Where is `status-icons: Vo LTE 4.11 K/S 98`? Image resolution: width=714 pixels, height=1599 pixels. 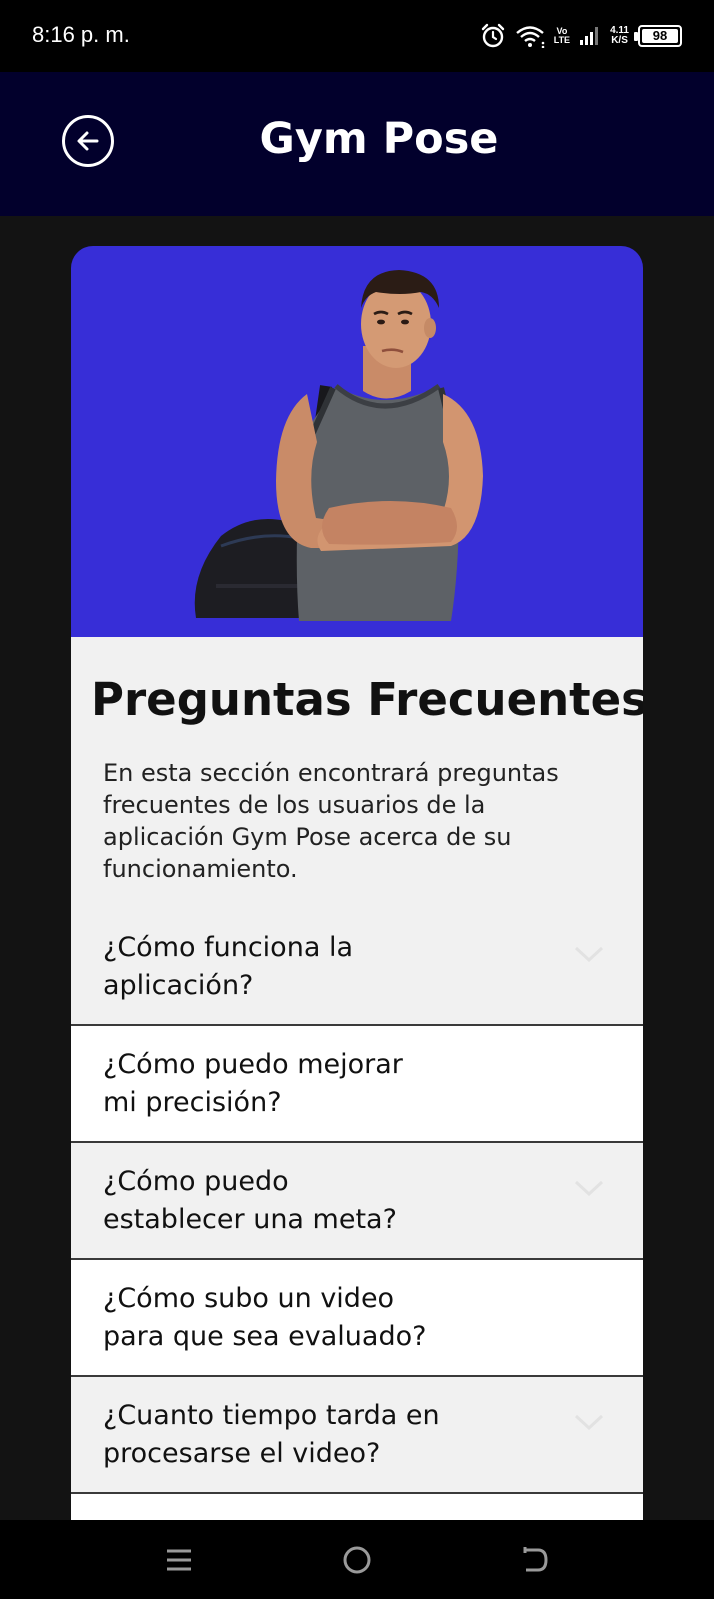 status-icons: Vo LTE 4.11 K/S 98 is located at coordinates (581, 36).